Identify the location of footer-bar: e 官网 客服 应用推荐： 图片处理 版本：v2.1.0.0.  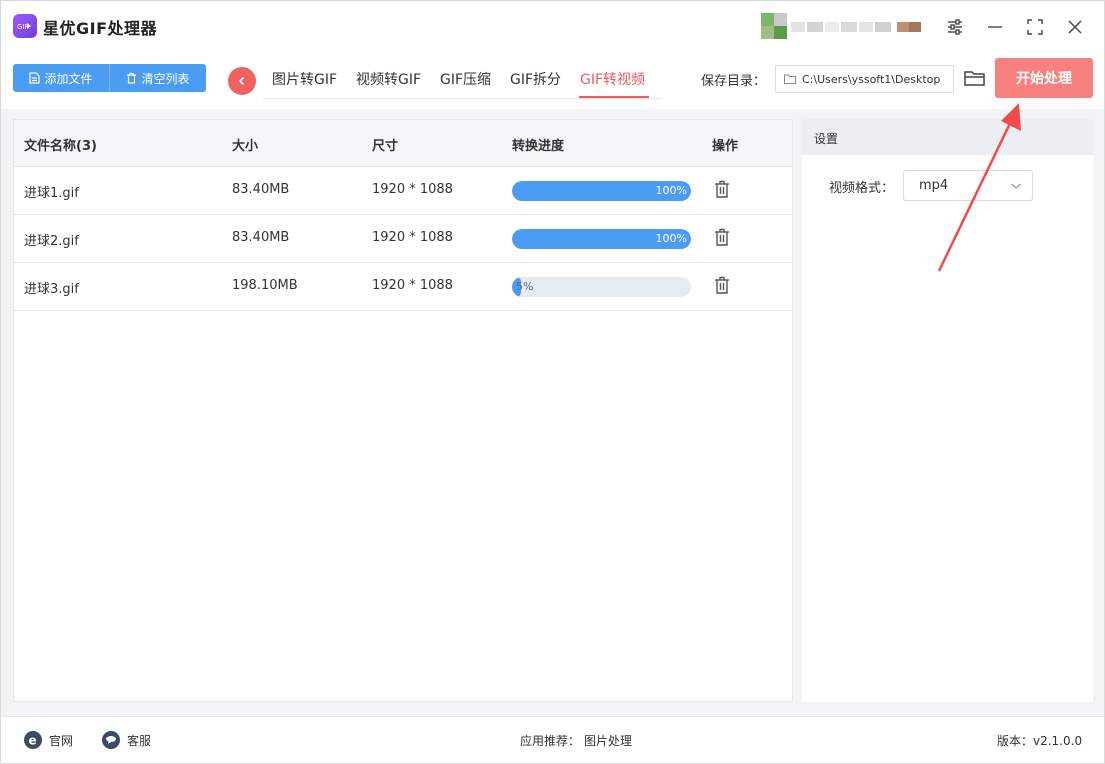
(552, 739).